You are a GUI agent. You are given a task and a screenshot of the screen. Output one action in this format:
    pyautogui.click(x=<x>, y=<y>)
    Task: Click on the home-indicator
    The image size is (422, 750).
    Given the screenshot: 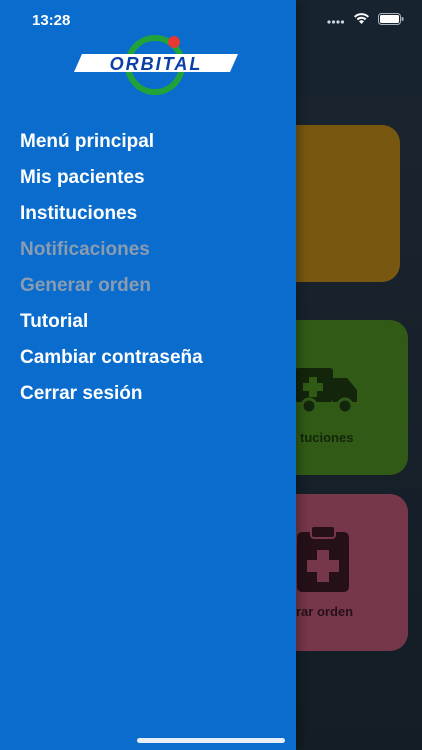 What is the action you would take?
    pyautogui.click(x=211, y=740)
    